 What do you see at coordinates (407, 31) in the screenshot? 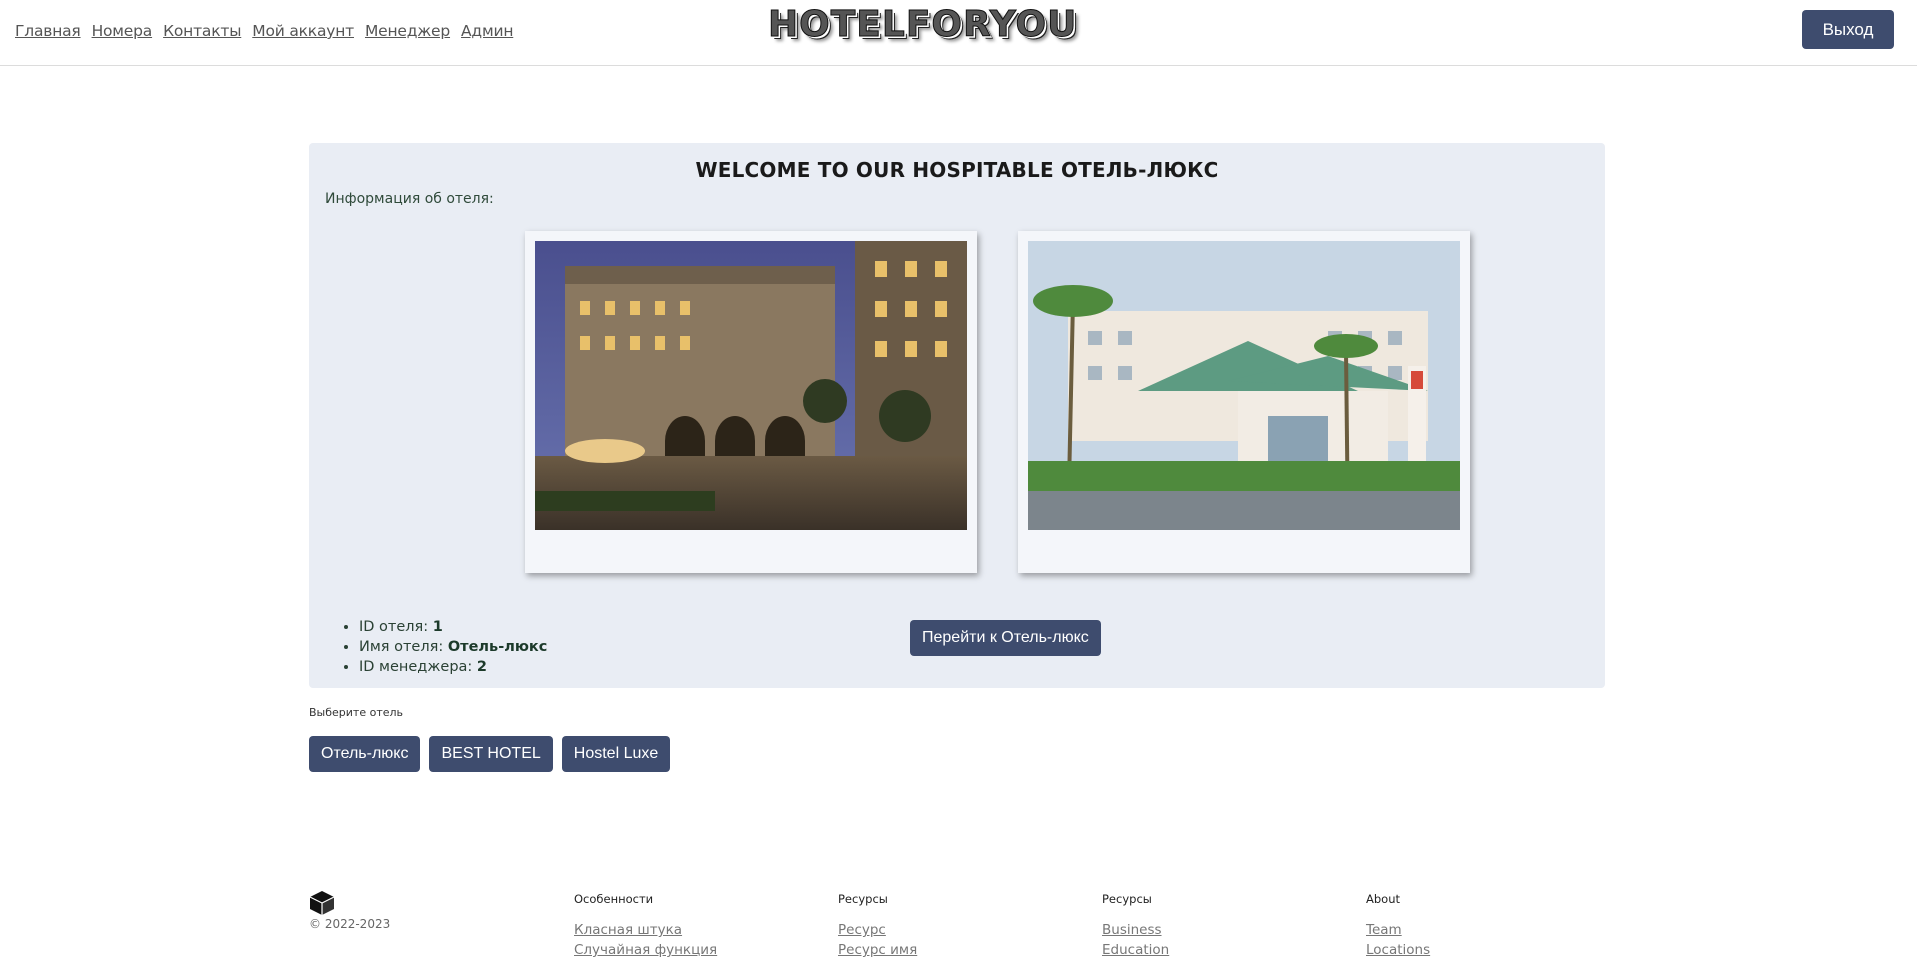
I see `nav-manager-link: Менеджер` at bounding box center [407, 31].